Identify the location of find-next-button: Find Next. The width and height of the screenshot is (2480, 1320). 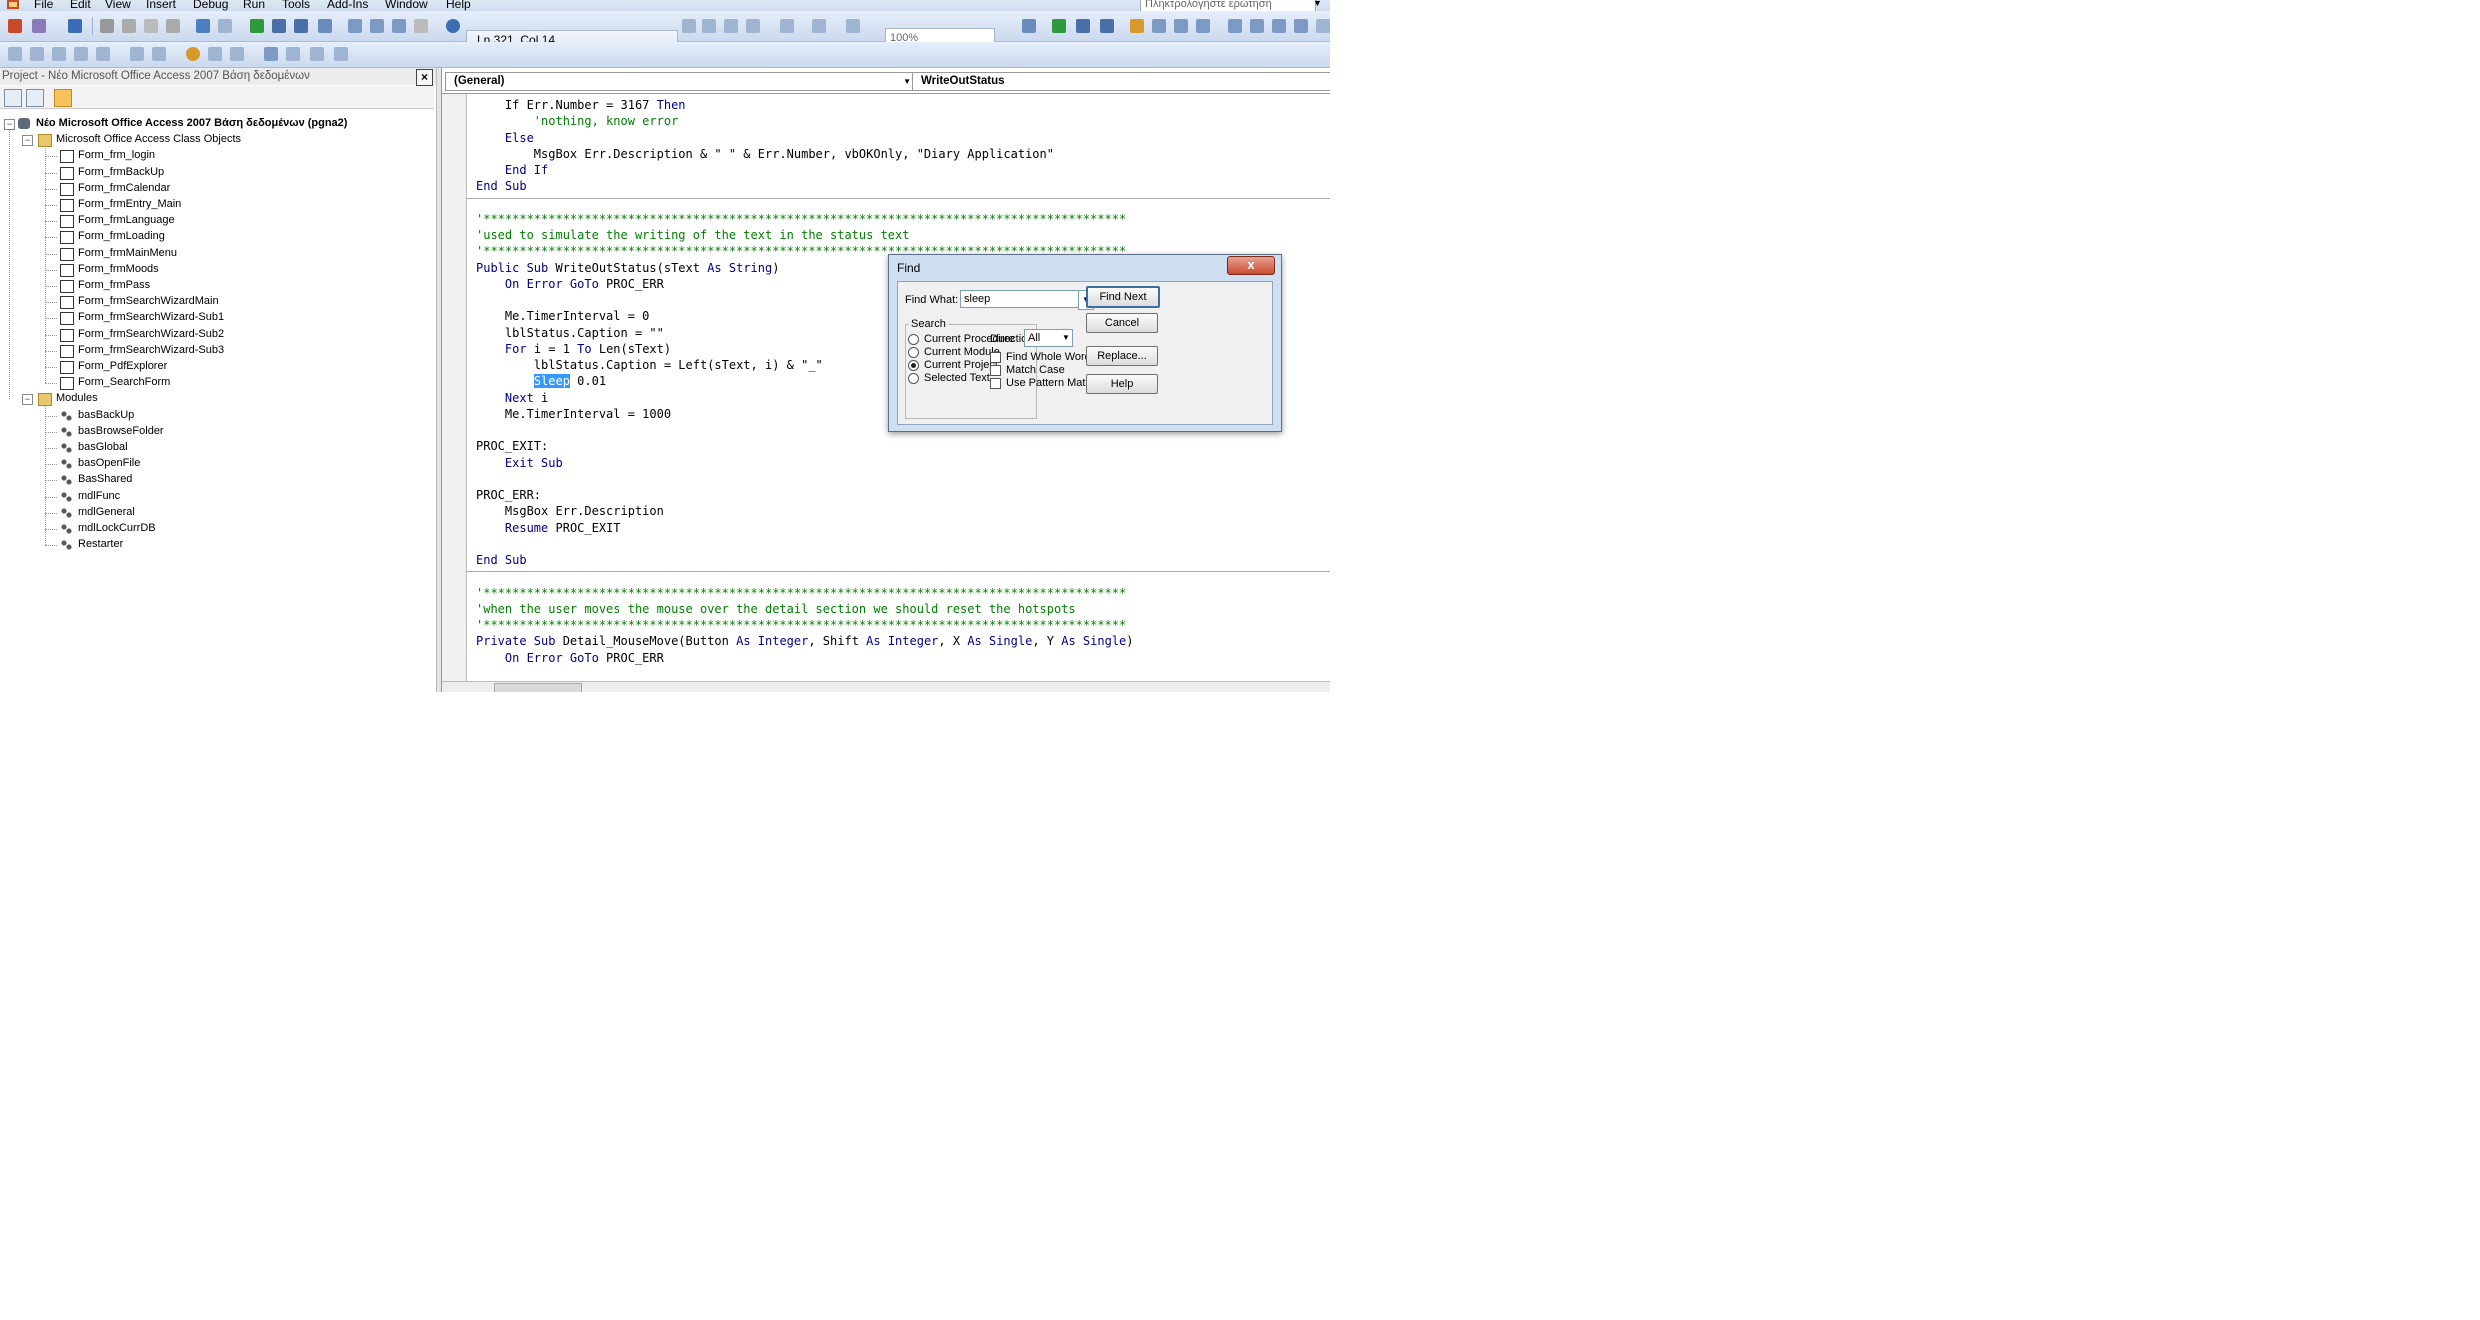
(1123, 297).